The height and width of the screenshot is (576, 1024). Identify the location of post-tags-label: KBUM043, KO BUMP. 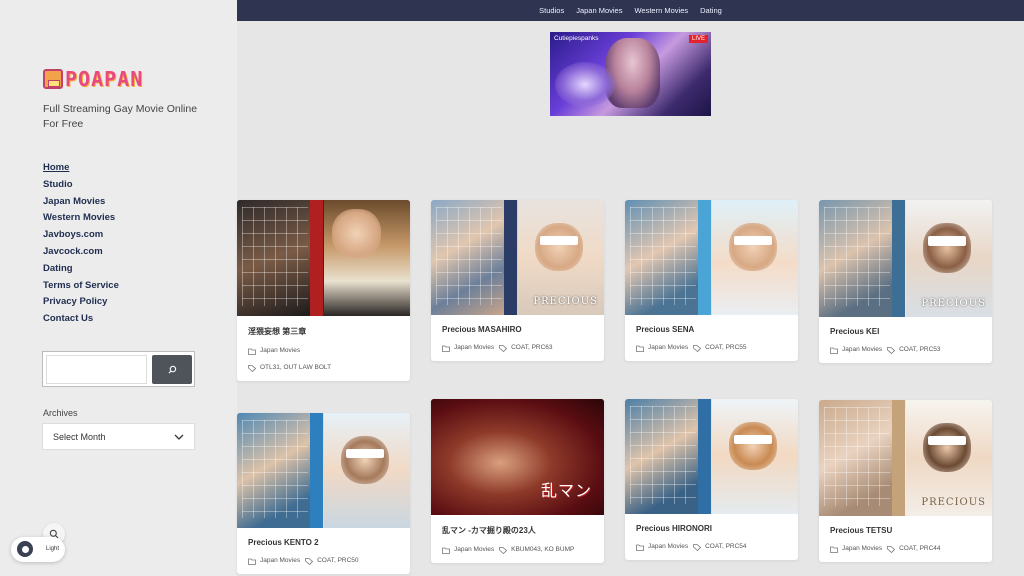
(542, 550).